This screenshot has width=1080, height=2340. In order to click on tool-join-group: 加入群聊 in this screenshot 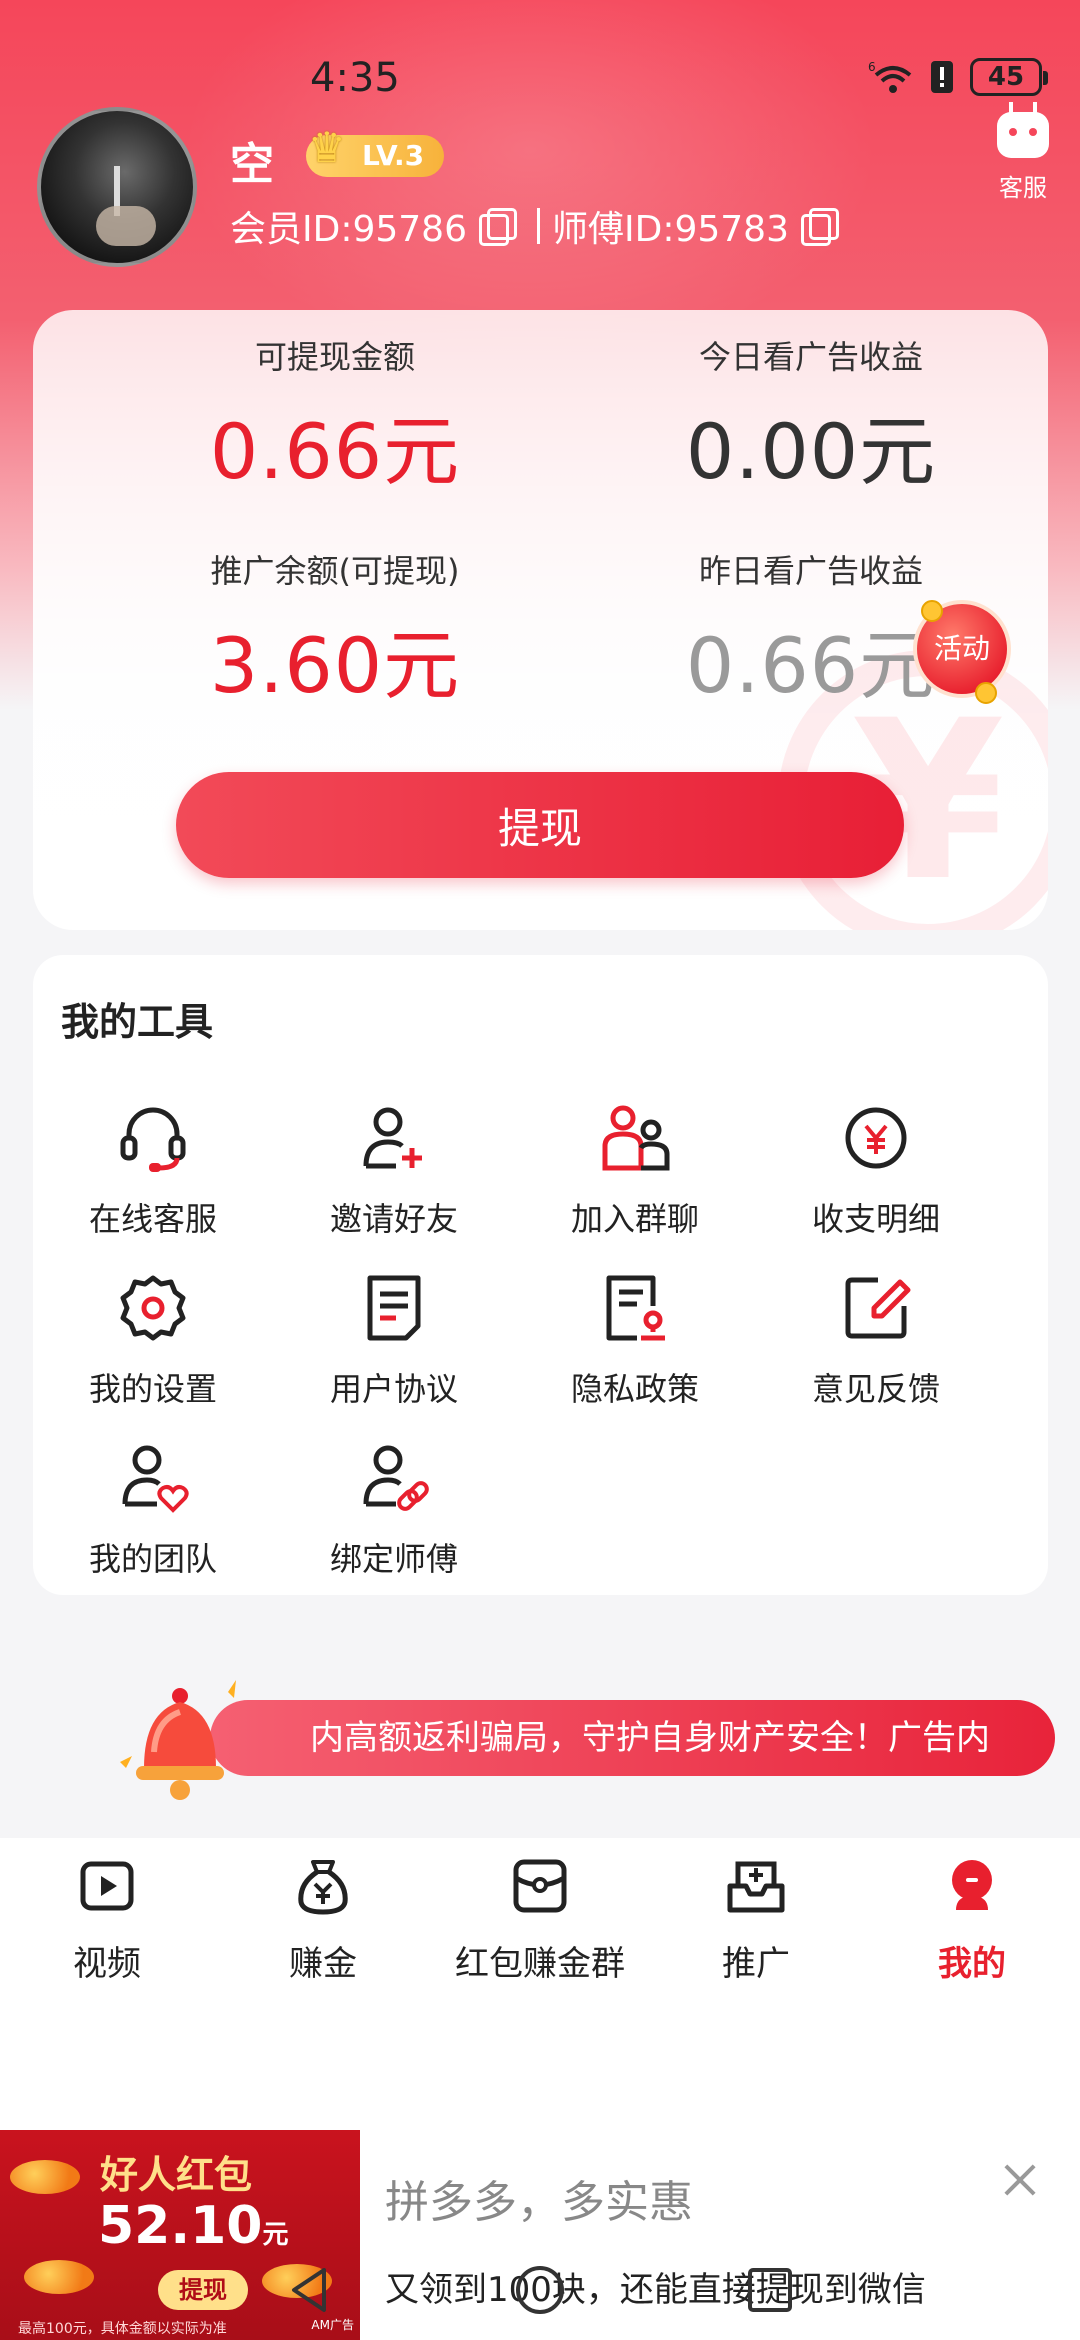, I will do `click(635, 1170)`.